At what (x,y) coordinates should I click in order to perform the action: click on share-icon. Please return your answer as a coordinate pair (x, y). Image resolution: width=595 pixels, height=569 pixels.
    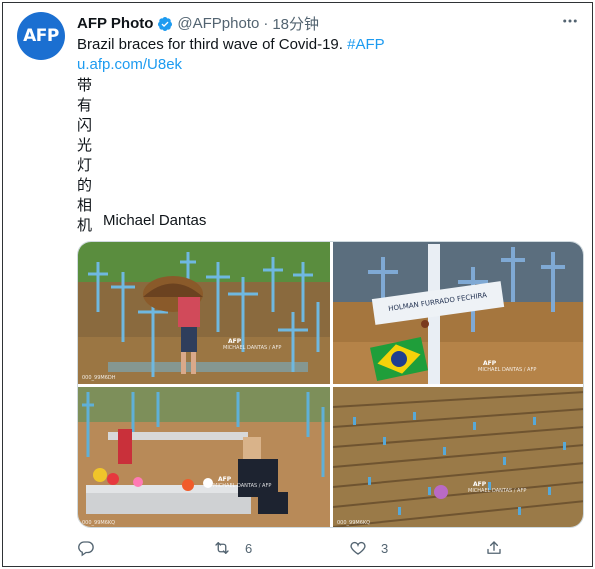
    Looking at the image, I should click on (494, 547).